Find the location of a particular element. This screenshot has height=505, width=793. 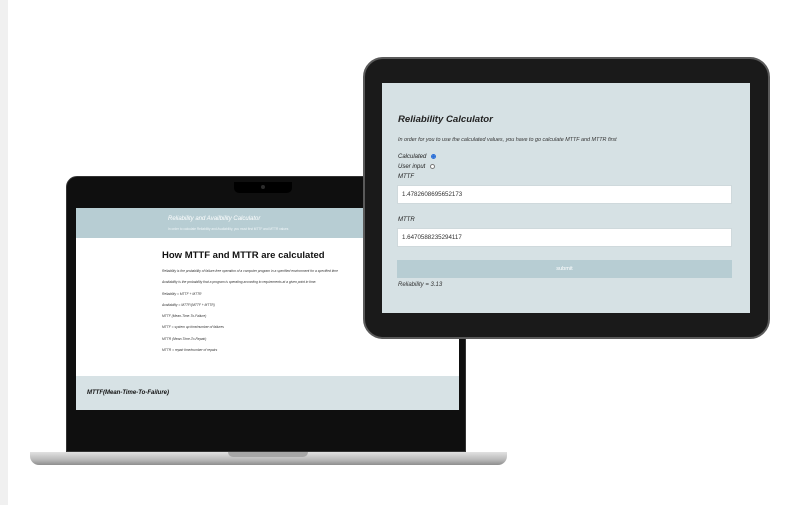

reliability-result: Reliability = 3.13 is located at coordinates (420, 285).